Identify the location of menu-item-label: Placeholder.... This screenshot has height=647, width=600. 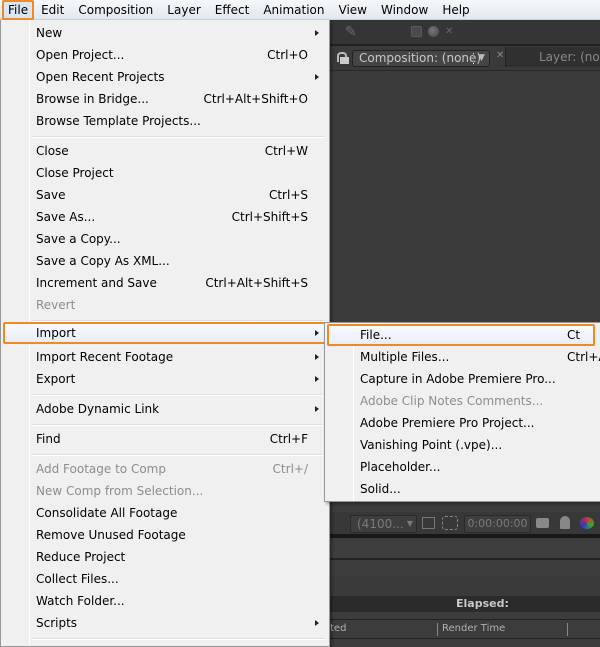
(400, 467).